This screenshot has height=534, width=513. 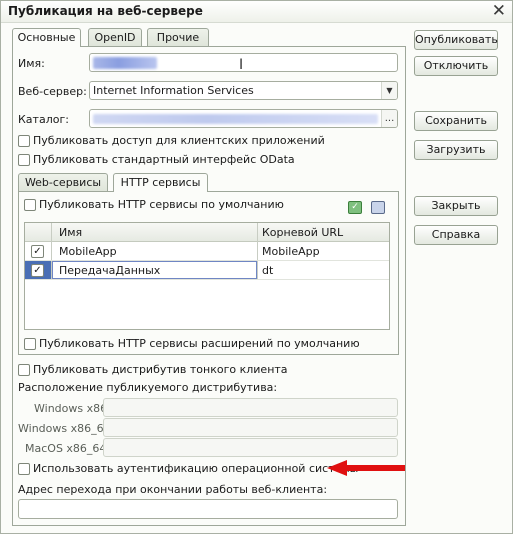 What do you see at coordinates (164, 159) in the screenshot?
I see `publish-odata-label: Публиковать стандартный интерфейс OData` at bounding box center [164, 159].